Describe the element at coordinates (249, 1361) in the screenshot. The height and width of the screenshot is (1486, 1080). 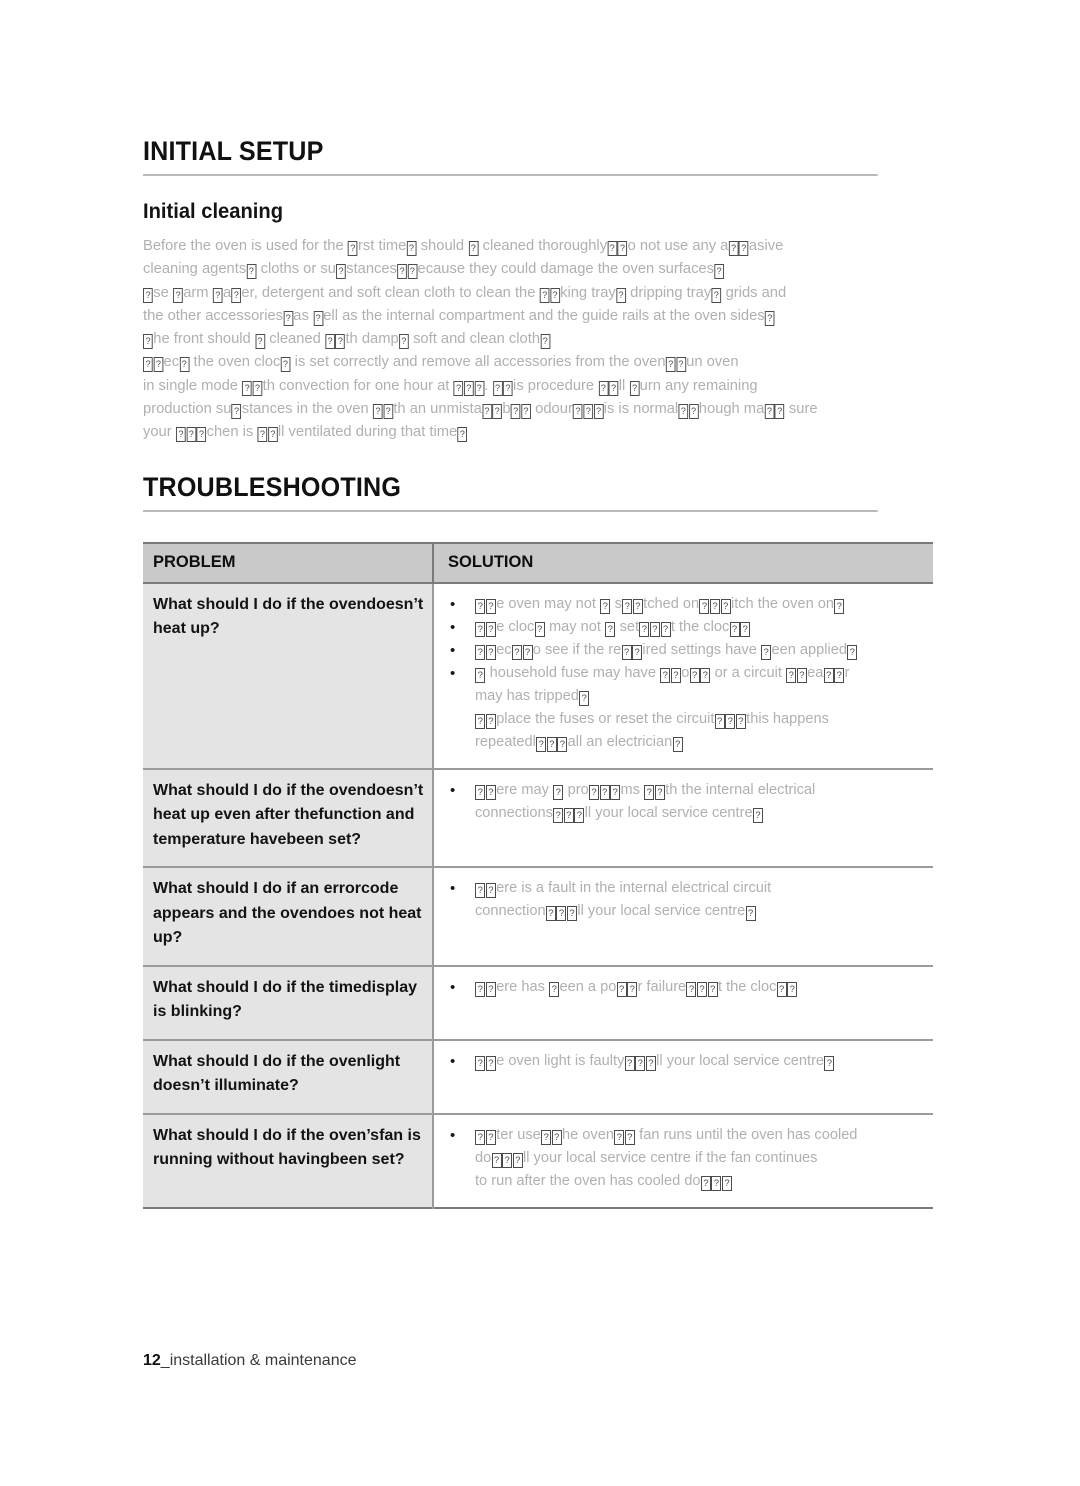
I see `page-footer: 12_installation & maintenance` at that location.